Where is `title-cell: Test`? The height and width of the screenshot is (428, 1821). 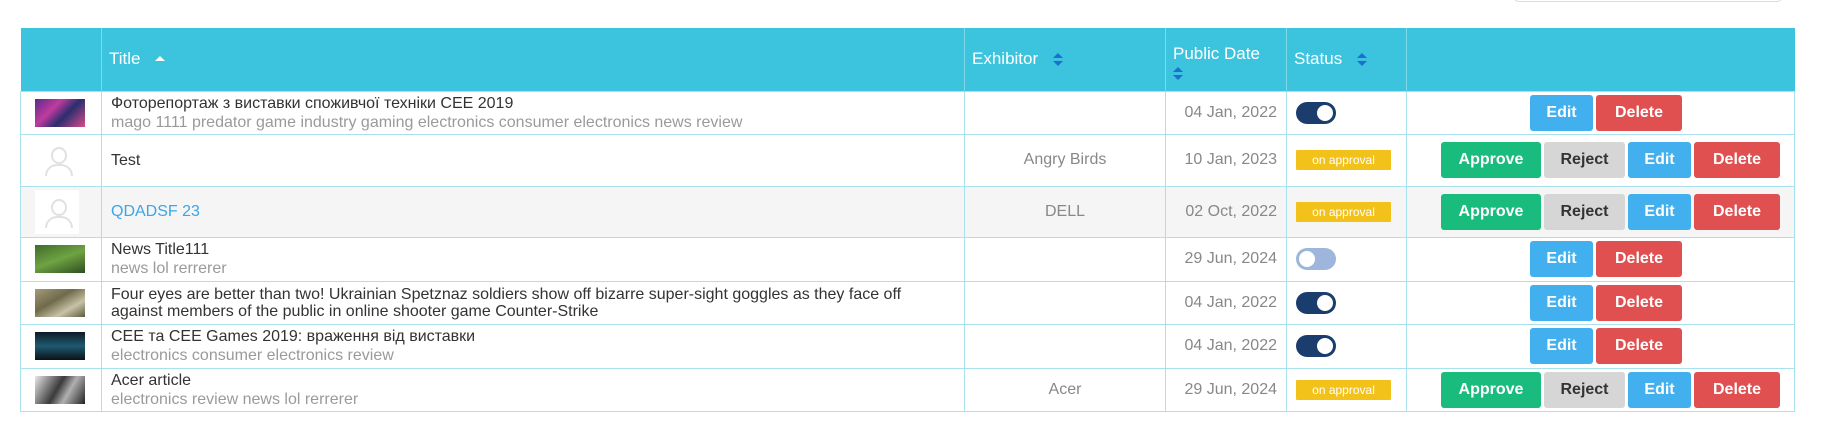 title-cell: Test is located at coordinates (533, 160).